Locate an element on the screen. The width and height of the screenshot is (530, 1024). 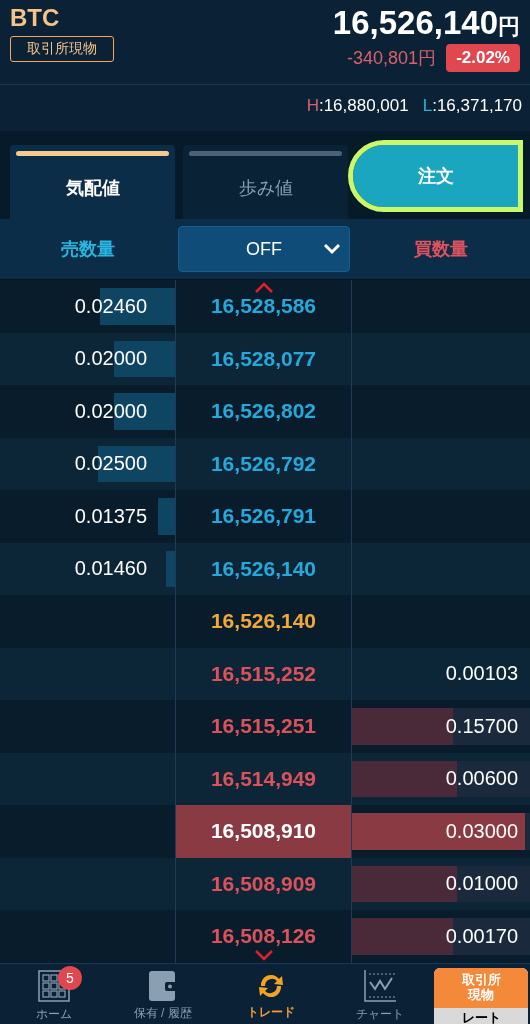
symbol: BTC is located at coordinates (35, 18).